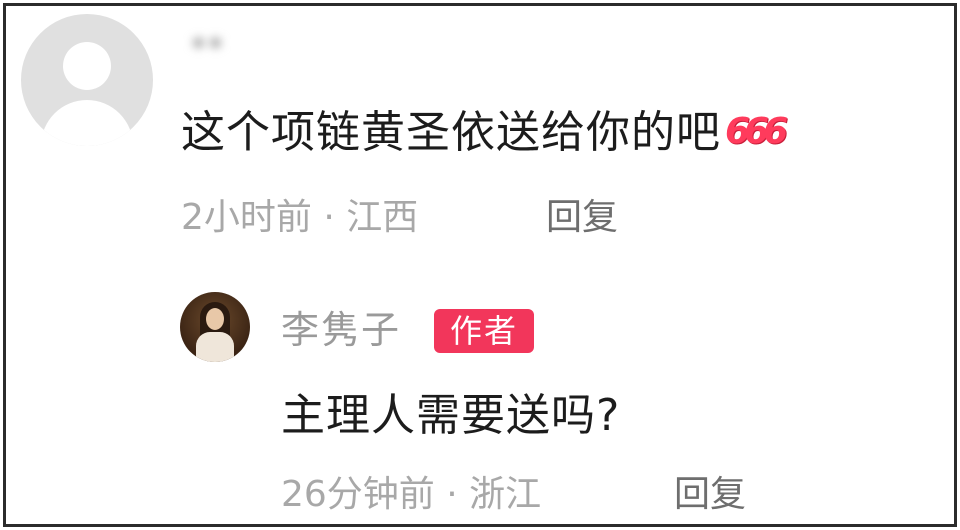 The image size is (960, 530). I want to click on avatar-dress-shape, so click(215, 347).